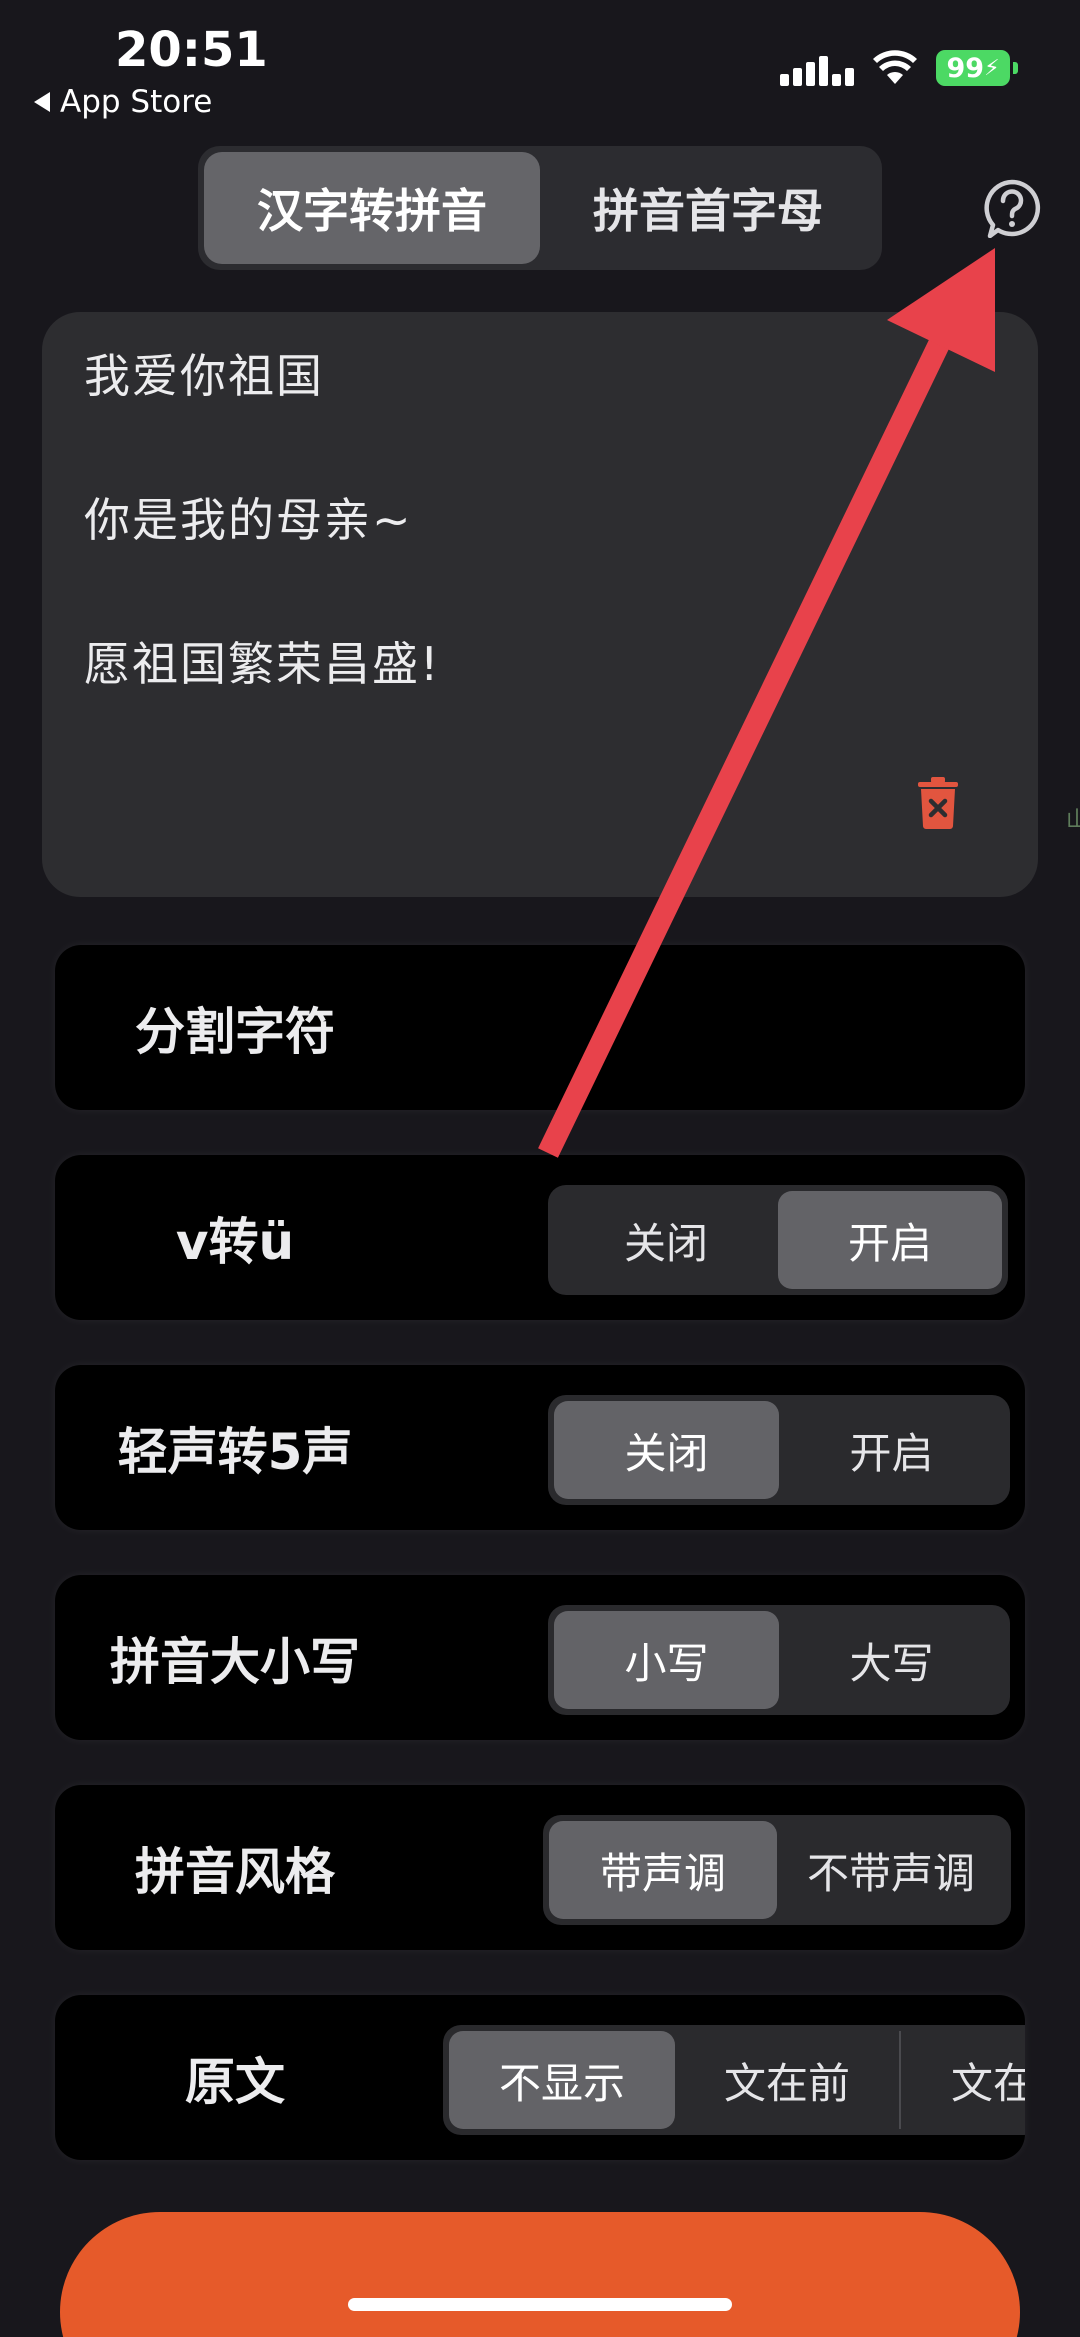  I want to click on battery-level: 99, so click(965, 68).